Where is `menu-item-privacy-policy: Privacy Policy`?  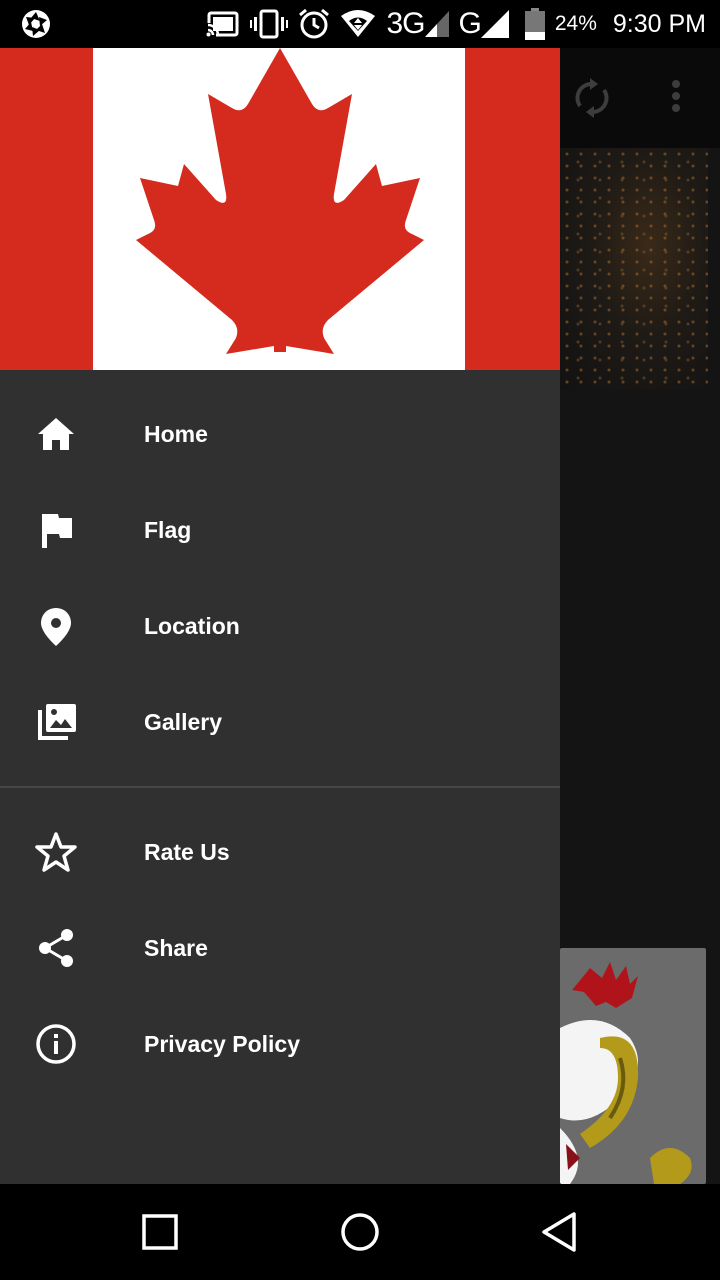 menu-item-privacy-policy: Privacy Policy is located at coordinates (280, 1044).